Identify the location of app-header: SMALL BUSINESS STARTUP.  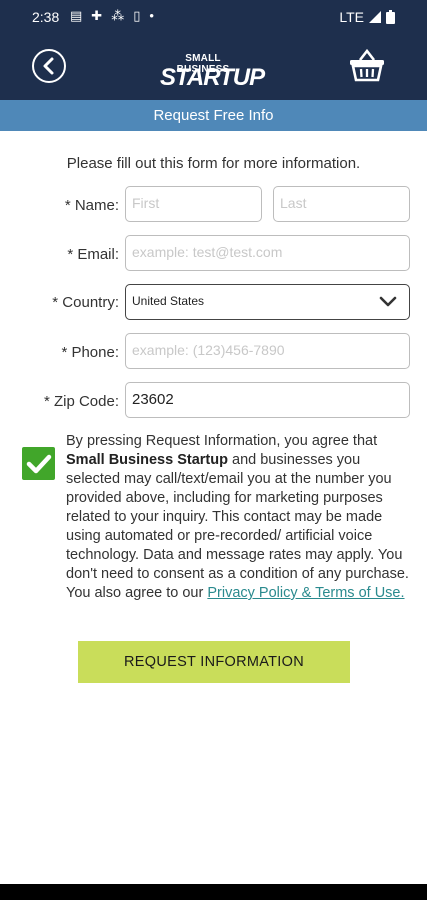
(213, 67).